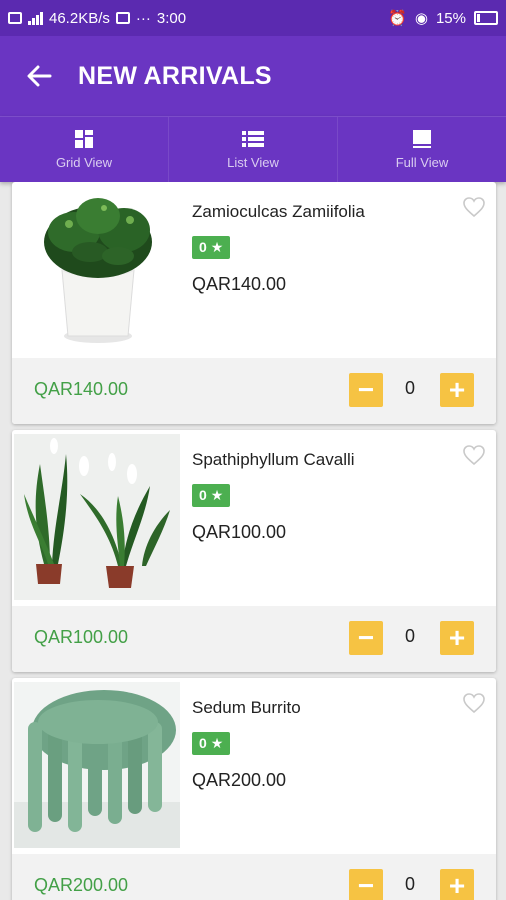 The image size is (506, 900). What do you see at coordinates (486, 18) in the screenshot?
I see `battery-icon` at bounding box center [486, 18].